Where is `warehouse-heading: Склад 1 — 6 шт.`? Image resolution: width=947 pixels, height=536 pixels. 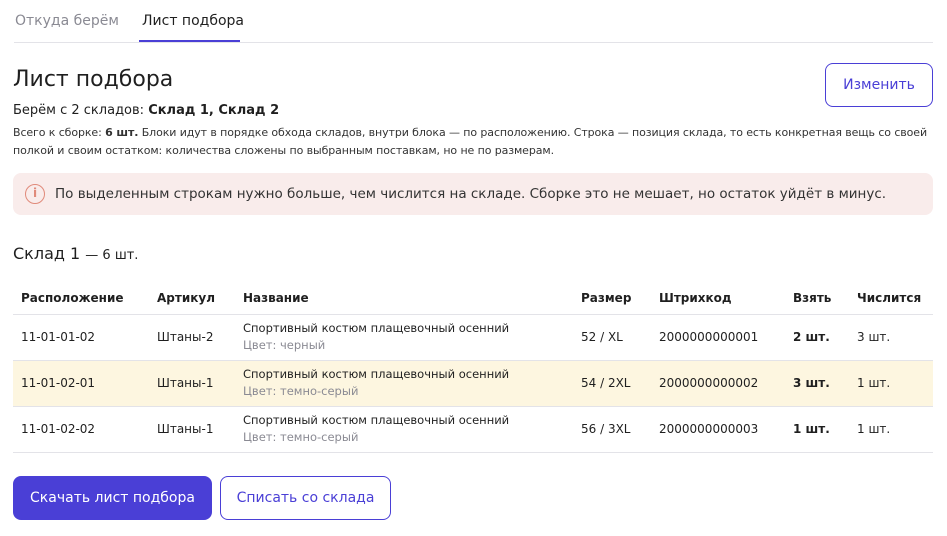 warehouse-heading: Склад 1 — 6 шт. is located at coordinates (75, 255).